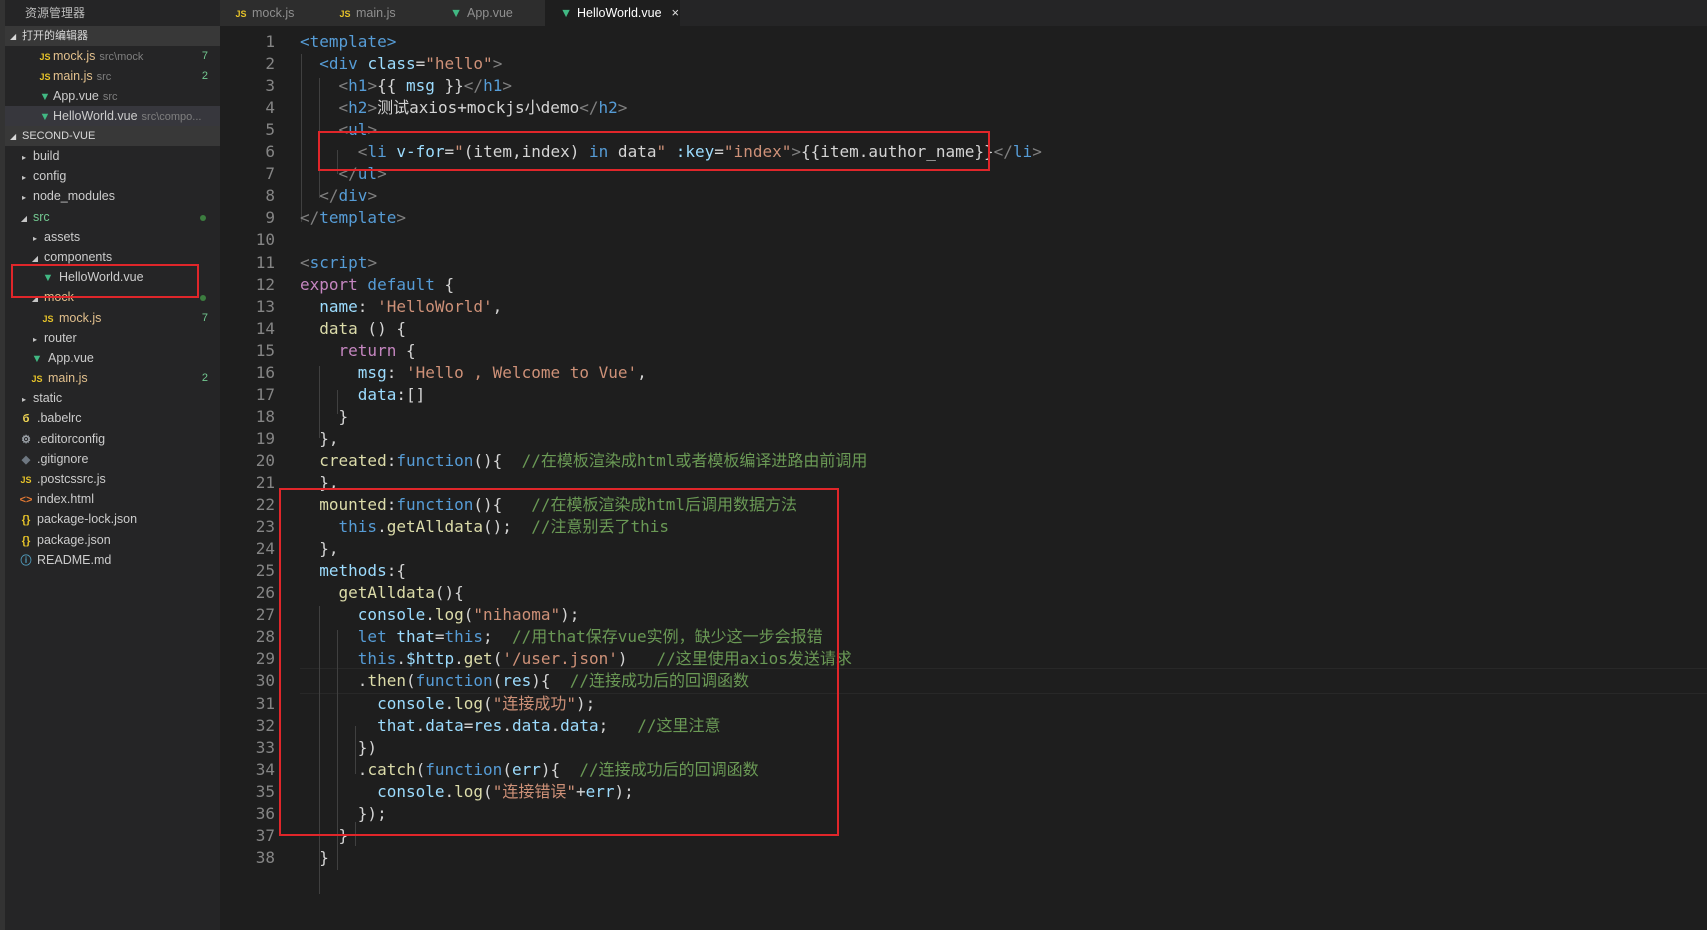 Image resolution: width=1707 pixels, height=930 pixels. I want to click on code-line: <h2>测试axios+mockjs小demo</h2>, so click(464, 108).